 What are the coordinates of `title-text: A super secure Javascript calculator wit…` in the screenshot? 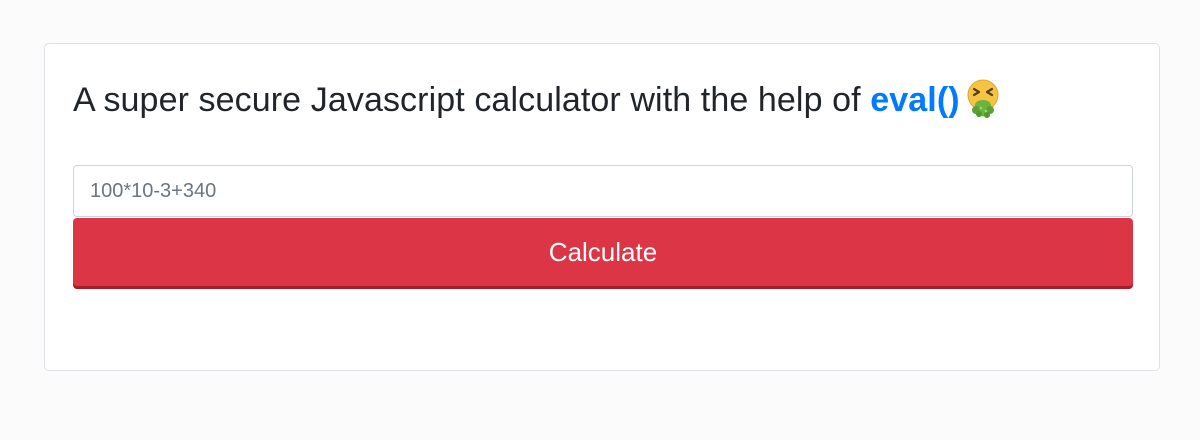 It's located at (467, 100).